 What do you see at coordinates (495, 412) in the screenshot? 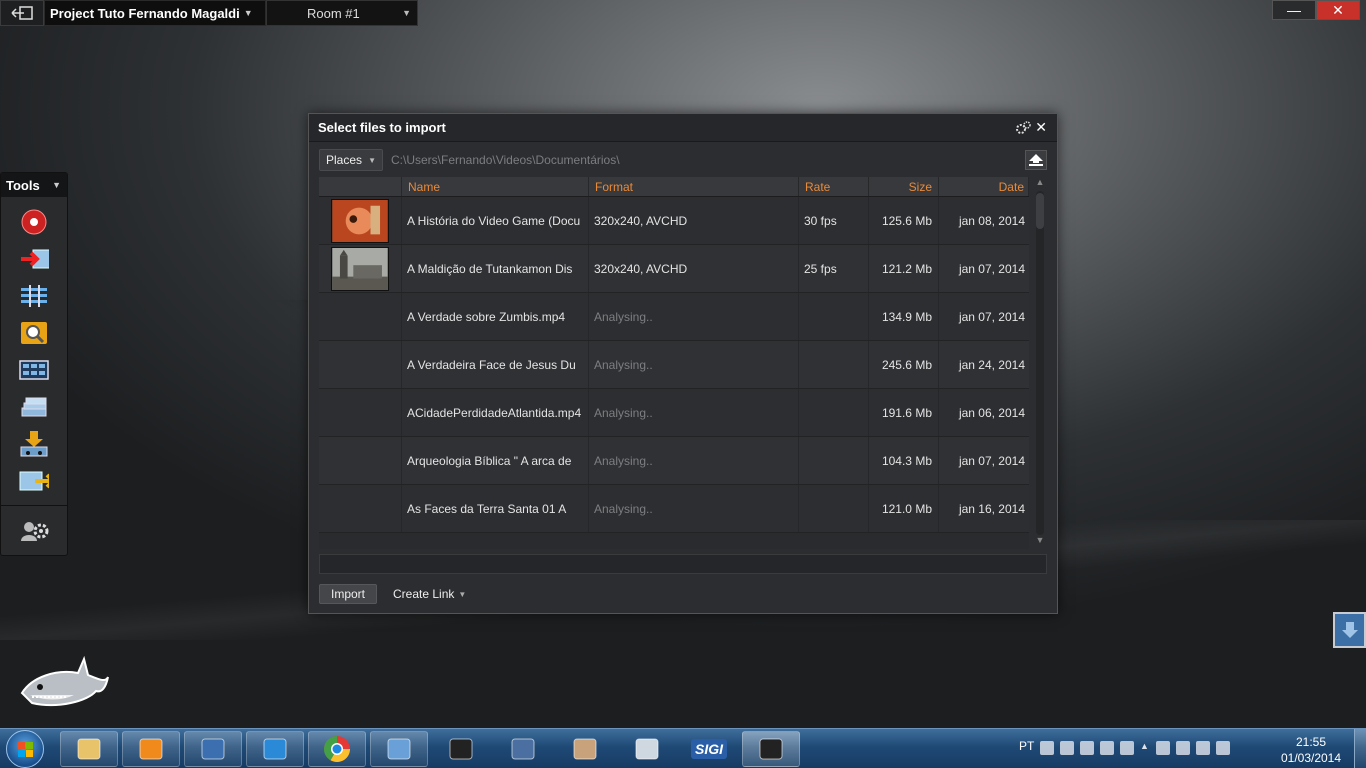
I see `file-name: ACidadePerdidadeAtlantida.mp4` at bounding box center [495, 412].